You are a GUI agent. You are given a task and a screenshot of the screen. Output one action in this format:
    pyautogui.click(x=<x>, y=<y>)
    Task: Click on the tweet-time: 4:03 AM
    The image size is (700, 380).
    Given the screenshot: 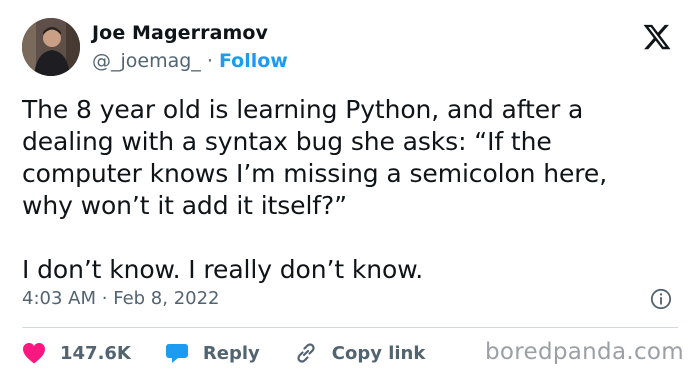 What is the action you would take?
    pyautogui.click(x=59, y=298)
    